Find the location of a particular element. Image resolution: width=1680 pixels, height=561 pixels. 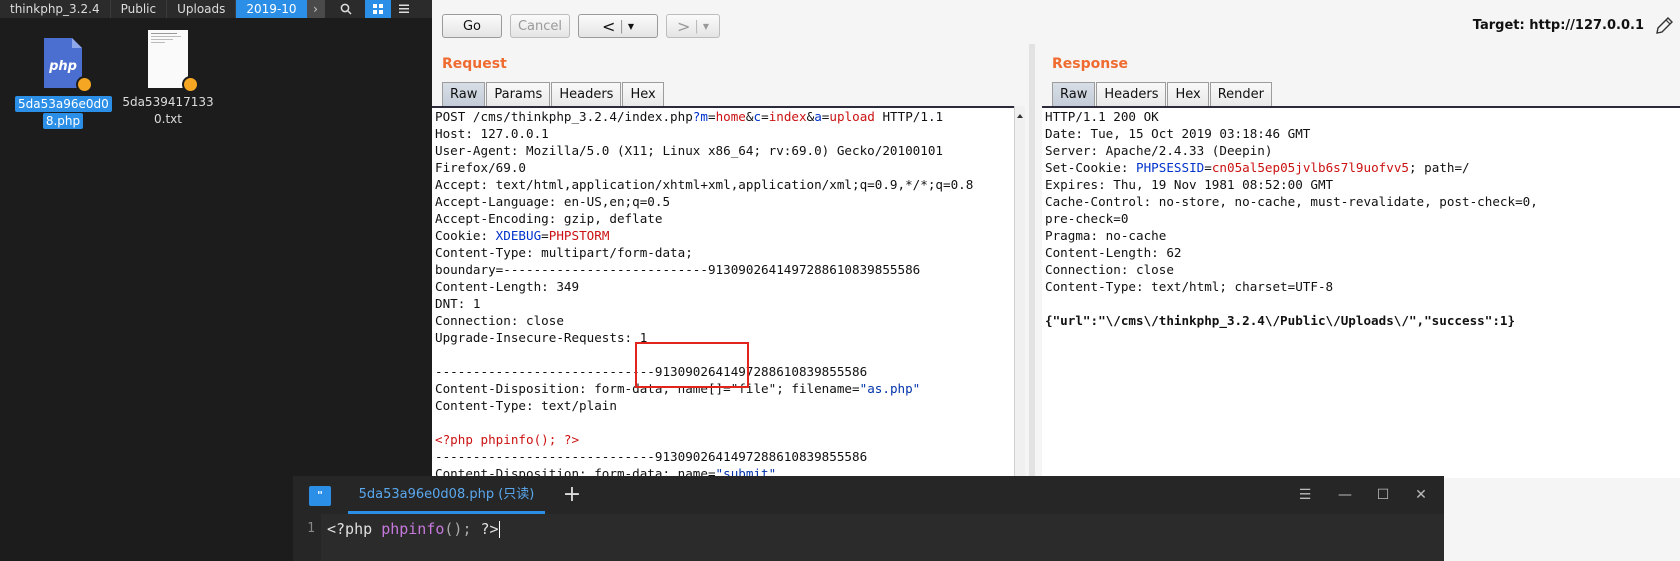

icon-view-button is located at coordinates (377, 9).